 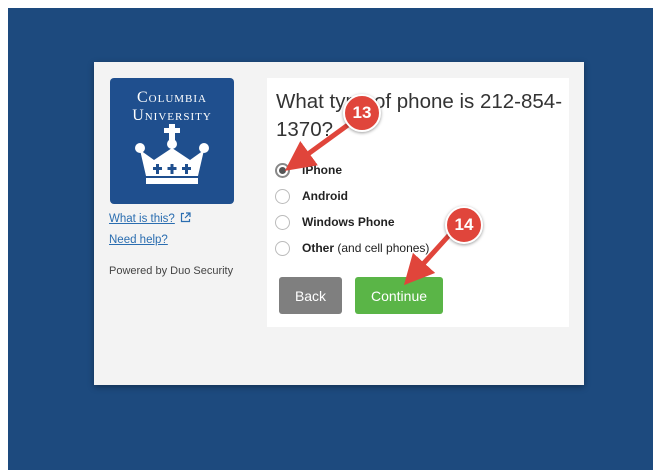 What do you see at coordinates (464, 225) in the screenshot?
I see `annotation-badge-14: 14` at bounding box center [464, 225].